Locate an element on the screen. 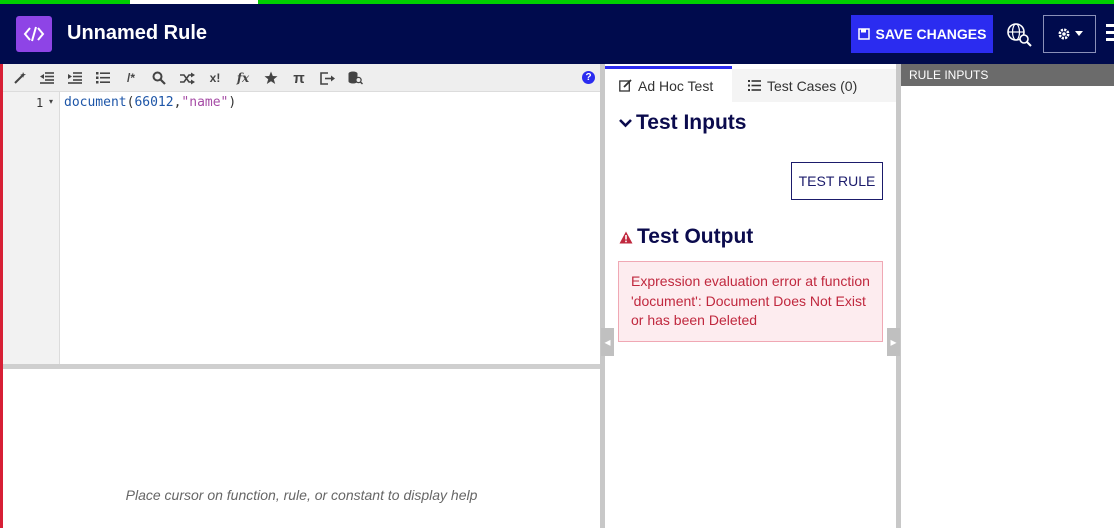  fold-arrow-icon: ▾ is located at coordinates (51, 101).